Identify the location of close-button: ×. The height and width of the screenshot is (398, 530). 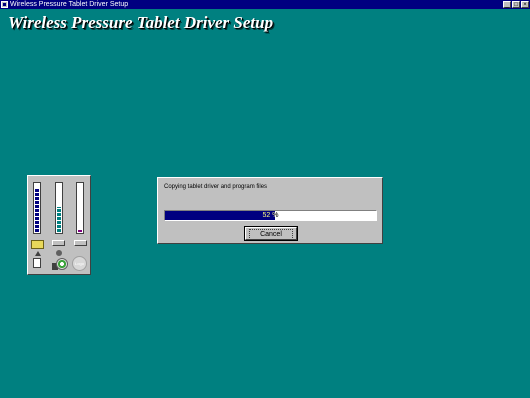
(525, 4).